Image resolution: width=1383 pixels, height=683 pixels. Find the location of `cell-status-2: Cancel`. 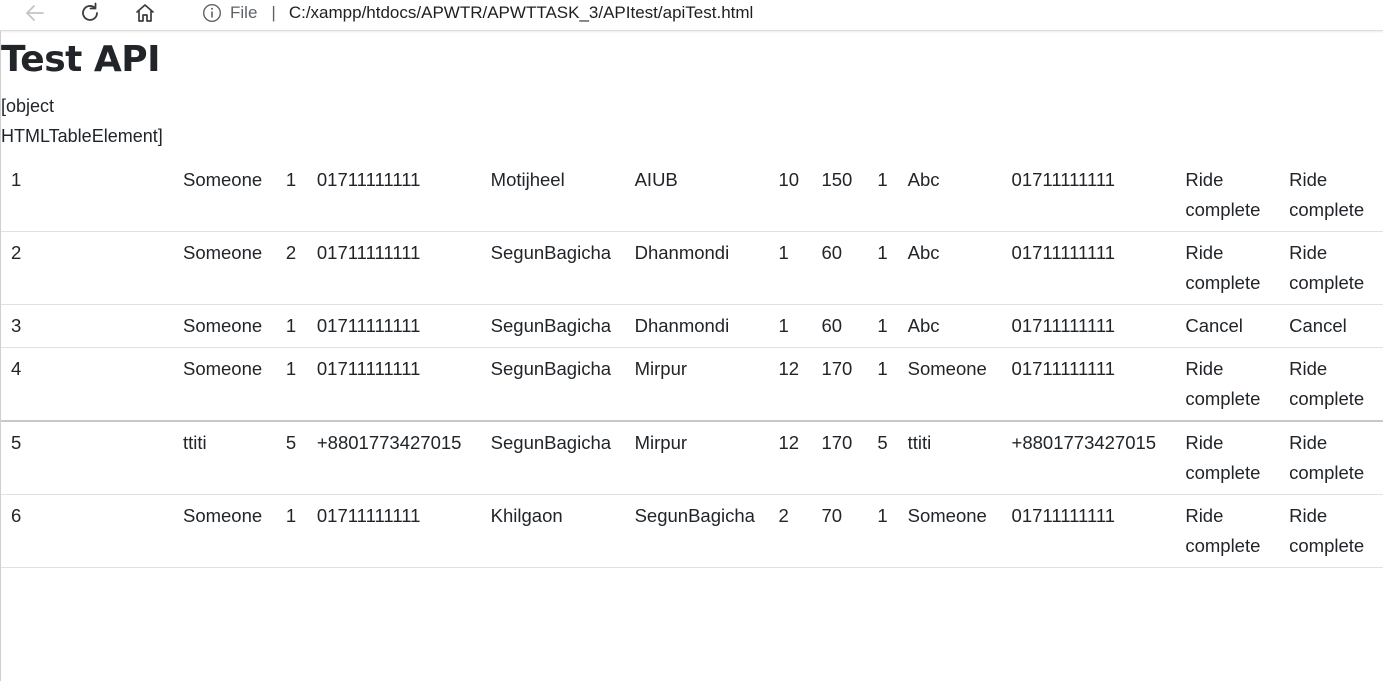

cell-status-2: Cancel is located at coordinates (1331, 326).